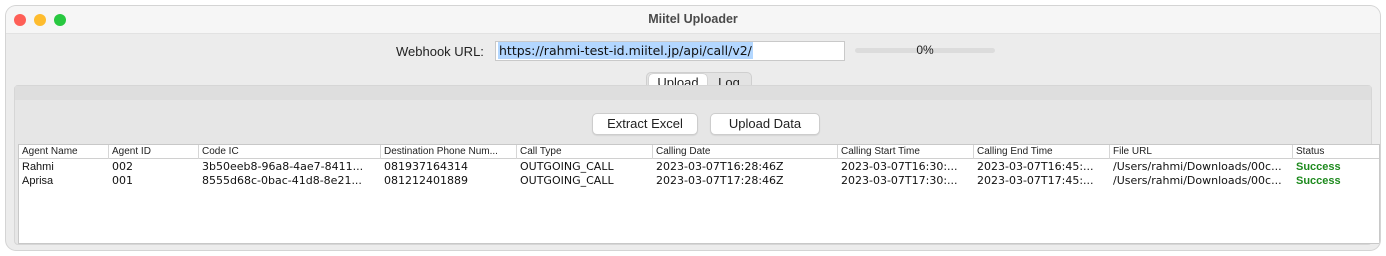  What do you see at coordinates (720, 180) in the screenshot?
I see `cell-calling-date: 2023-03-07T17:28:46Z` at bounding box center [720, 180].